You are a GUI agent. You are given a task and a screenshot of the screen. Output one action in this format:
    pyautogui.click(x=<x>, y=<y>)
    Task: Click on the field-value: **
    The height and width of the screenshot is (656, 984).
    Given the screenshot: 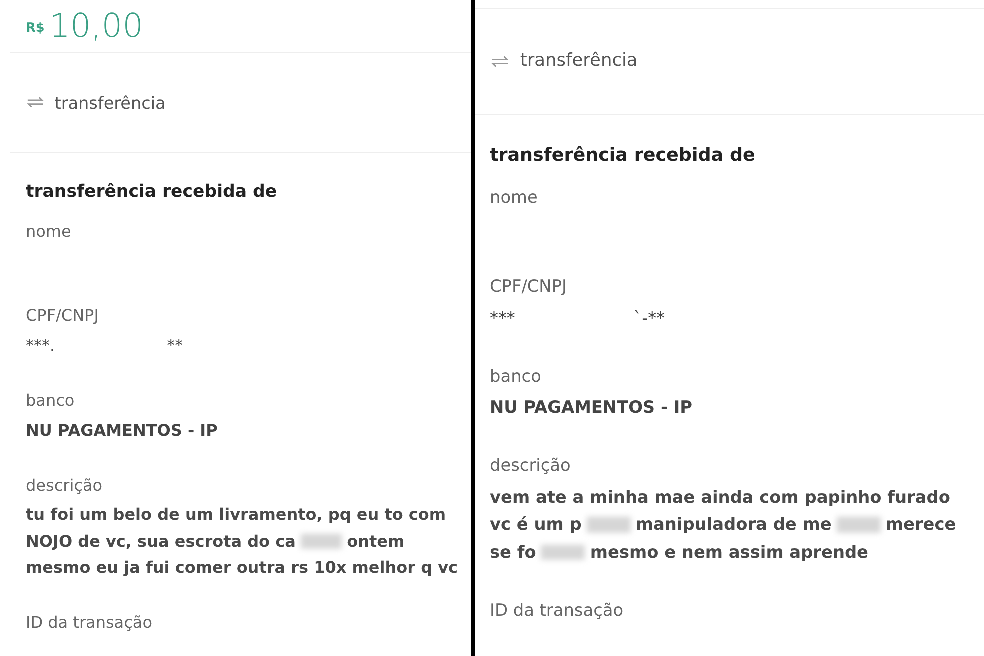 What is the action you would take?
    pyautogui.click(x=175, y=345)
    